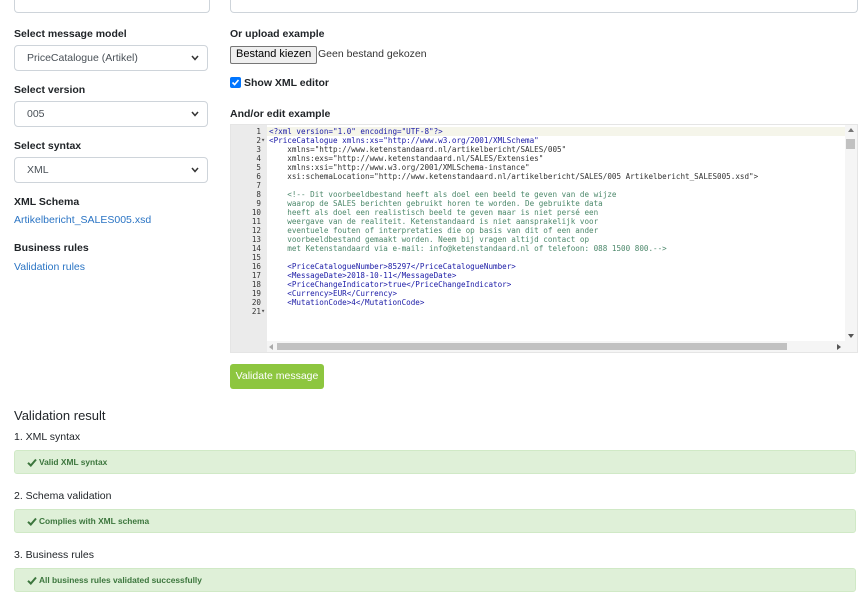 This screenshot has width=868, height=605. I want to click on line-number: 5, so click(258, 167).